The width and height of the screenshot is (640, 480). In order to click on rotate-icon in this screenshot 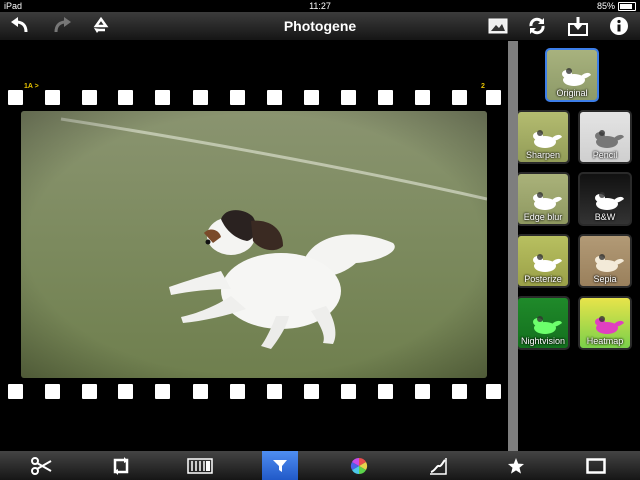, I will do `click(121, 465)`.